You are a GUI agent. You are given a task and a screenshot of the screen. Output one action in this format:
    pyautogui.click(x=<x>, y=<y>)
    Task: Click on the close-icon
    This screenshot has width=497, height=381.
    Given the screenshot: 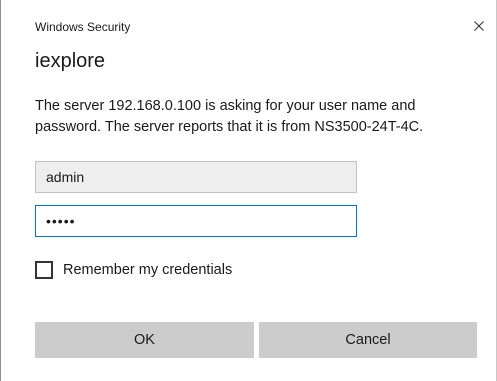 What is the action you would take?
    pyautogui.click(x=479, y=26)
    